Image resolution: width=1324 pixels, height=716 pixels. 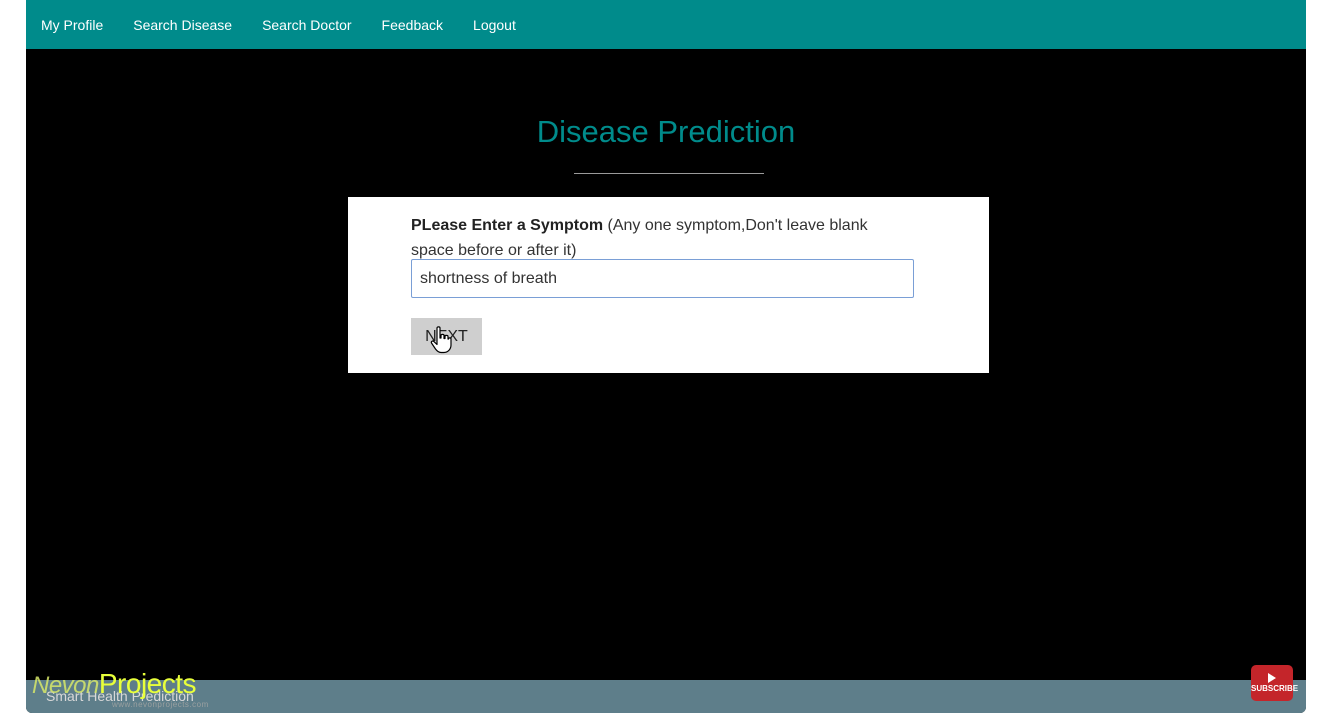 I want to click on symptom-prompt-bold: PLease Enter a Symptom, so click(x=507, y=225).